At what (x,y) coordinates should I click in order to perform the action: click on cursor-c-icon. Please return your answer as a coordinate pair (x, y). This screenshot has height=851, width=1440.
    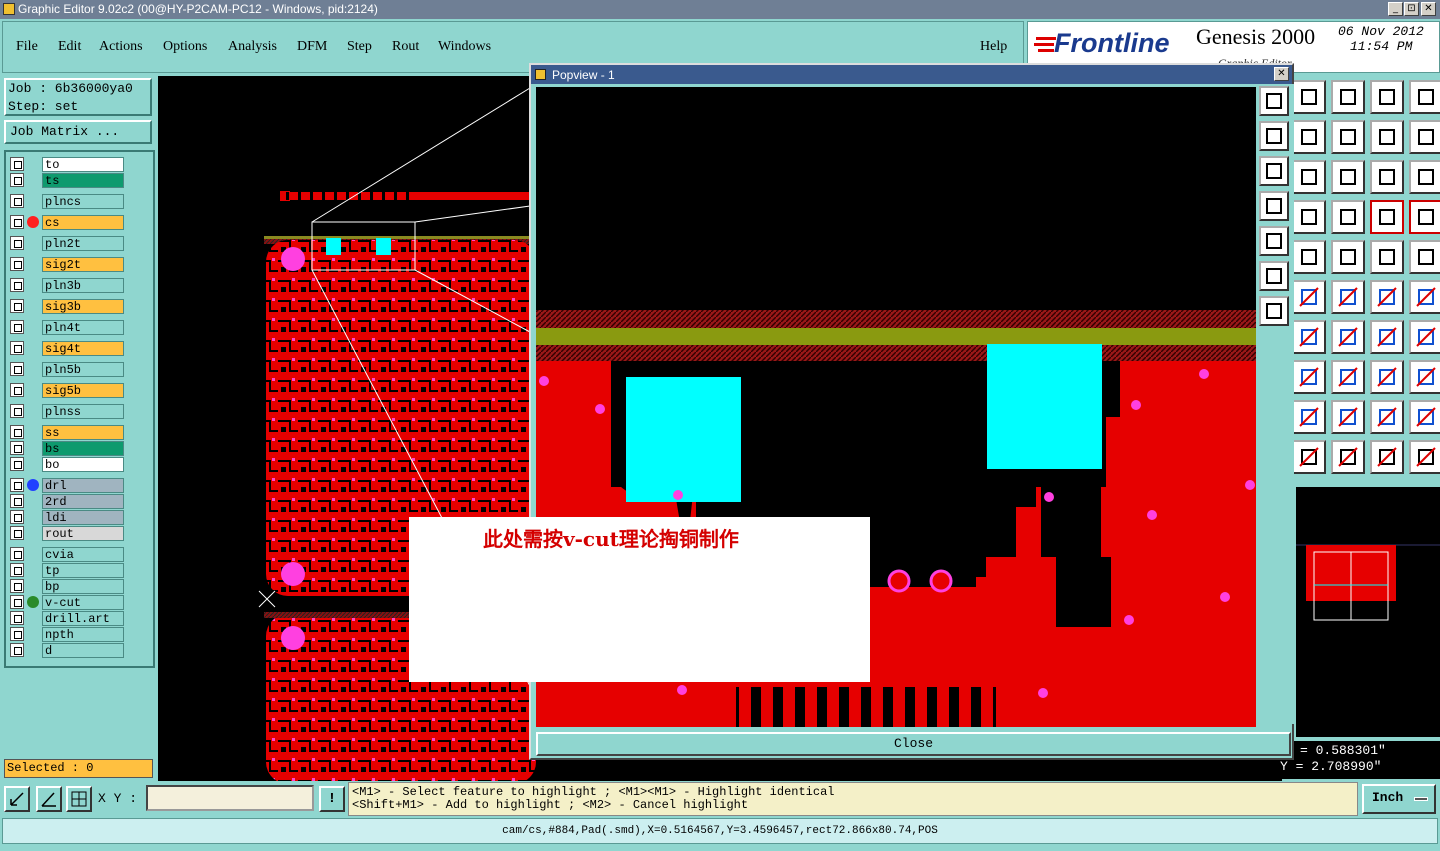
    Looking at the image, I should click on (1387, 457).